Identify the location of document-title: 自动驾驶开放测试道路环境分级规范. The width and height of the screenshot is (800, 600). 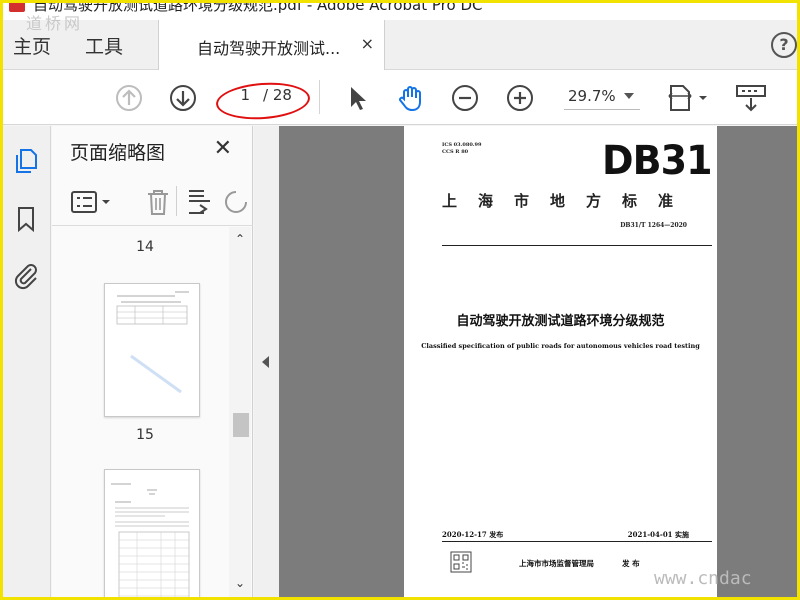
(560, 321).